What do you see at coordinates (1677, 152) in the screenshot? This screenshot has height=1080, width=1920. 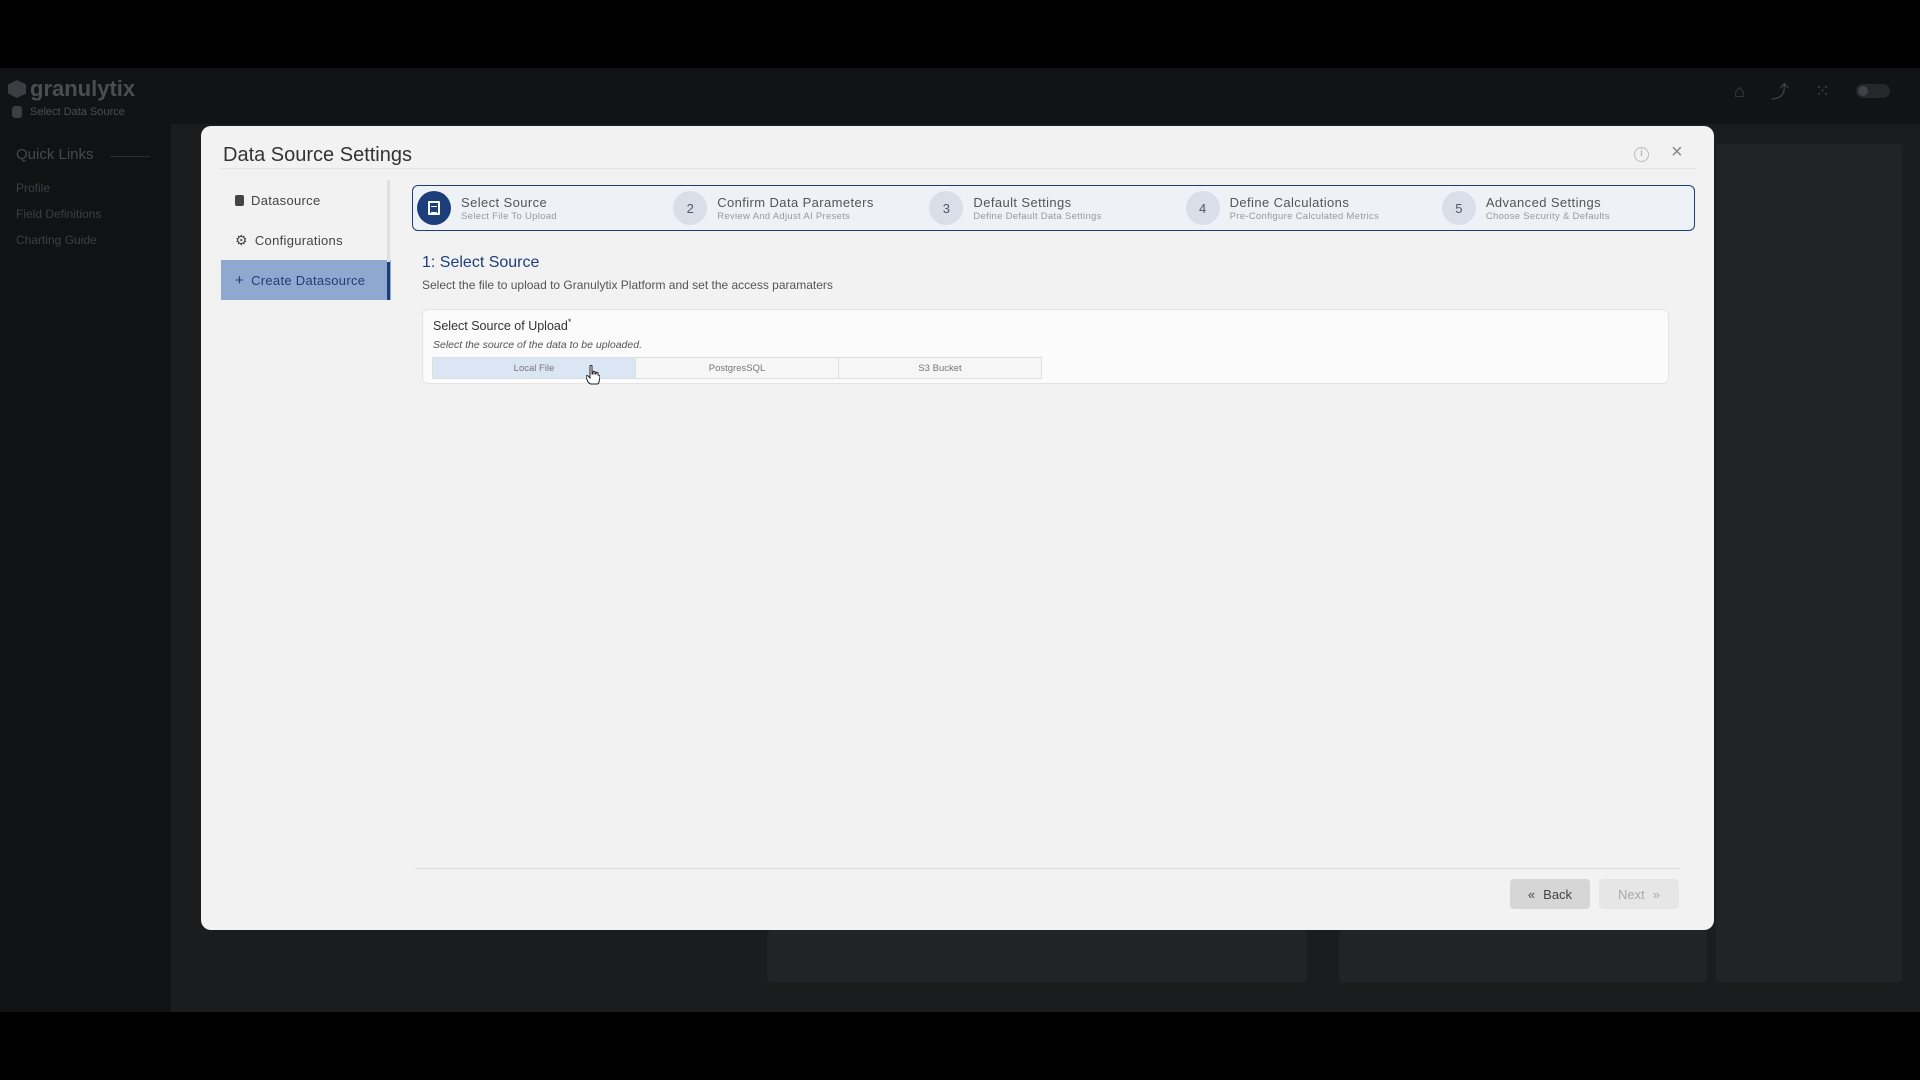 I see `close-icon: ×` at bounding box center [1677, 152].